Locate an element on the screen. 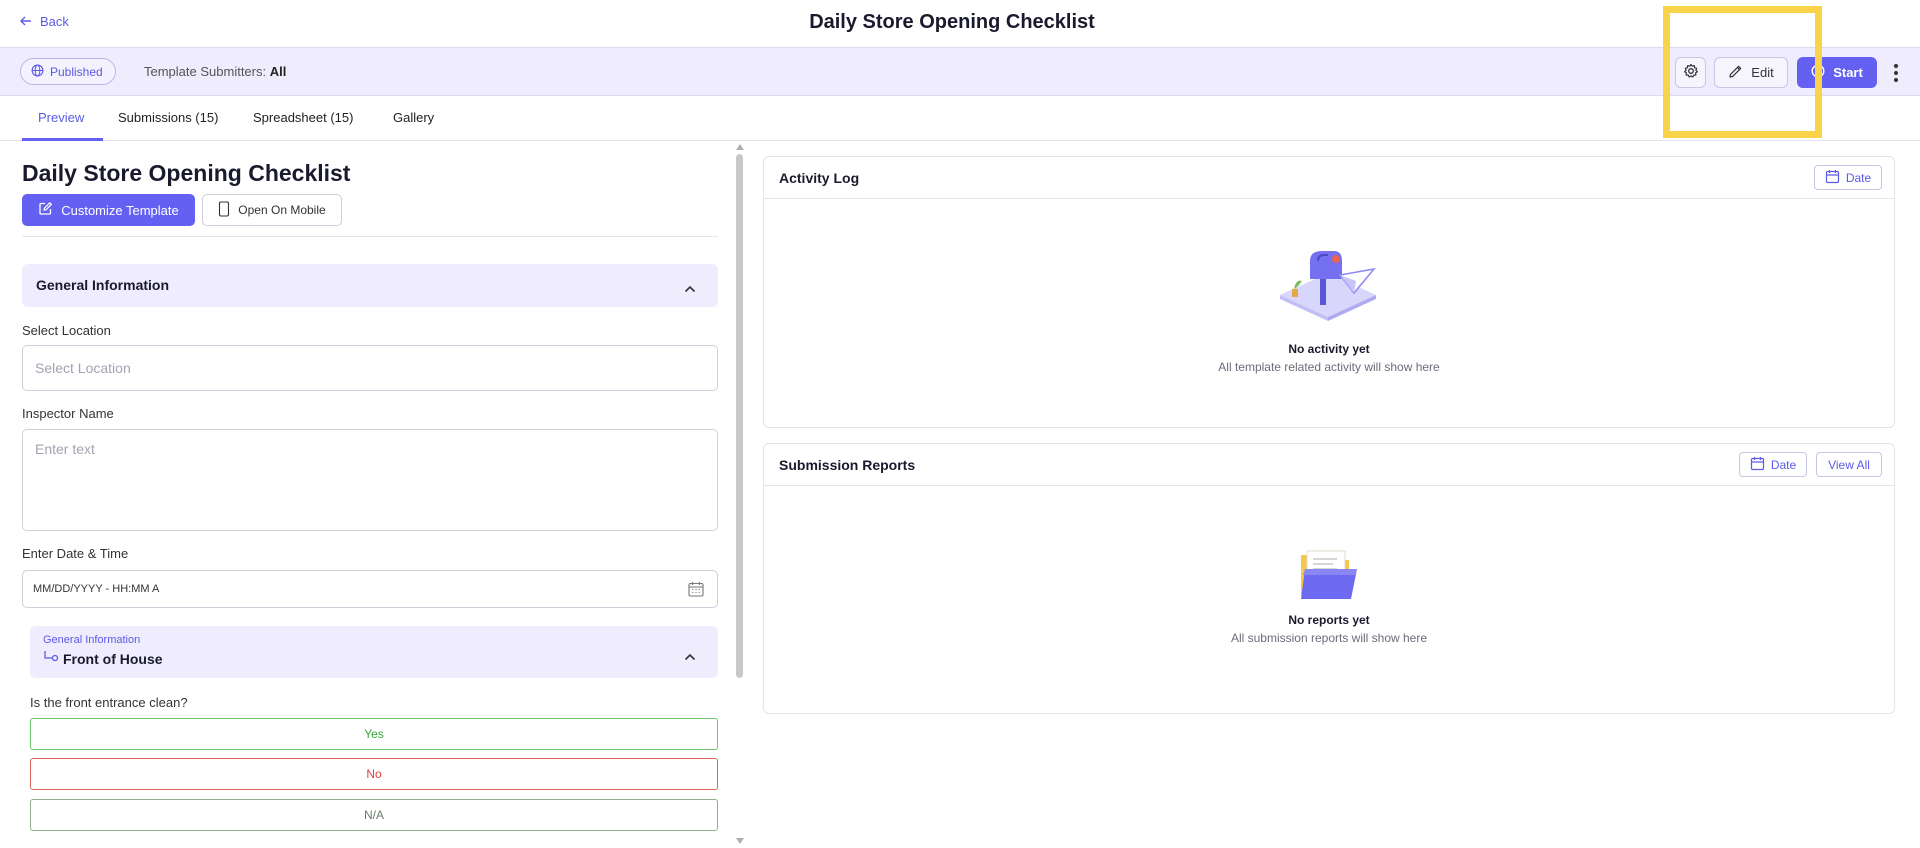 This screenshot has height=848, width=1920. nested-arrow-icon is located at coordinates (51, 658).